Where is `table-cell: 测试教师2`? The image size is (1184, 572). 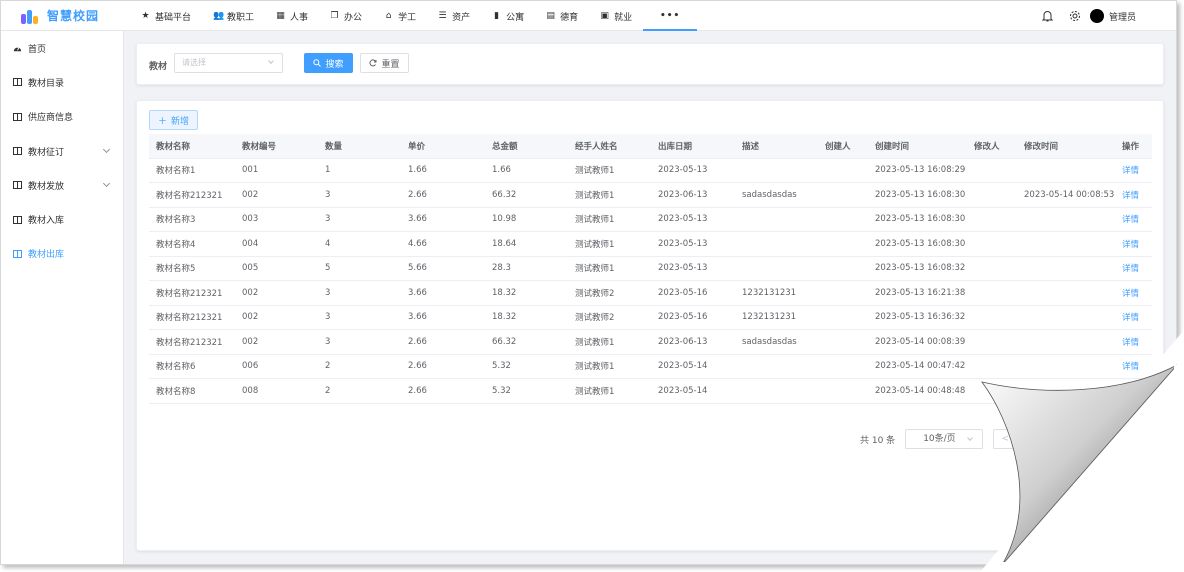 table-cell: 测试教师2 is located at coordinates (609, 317).